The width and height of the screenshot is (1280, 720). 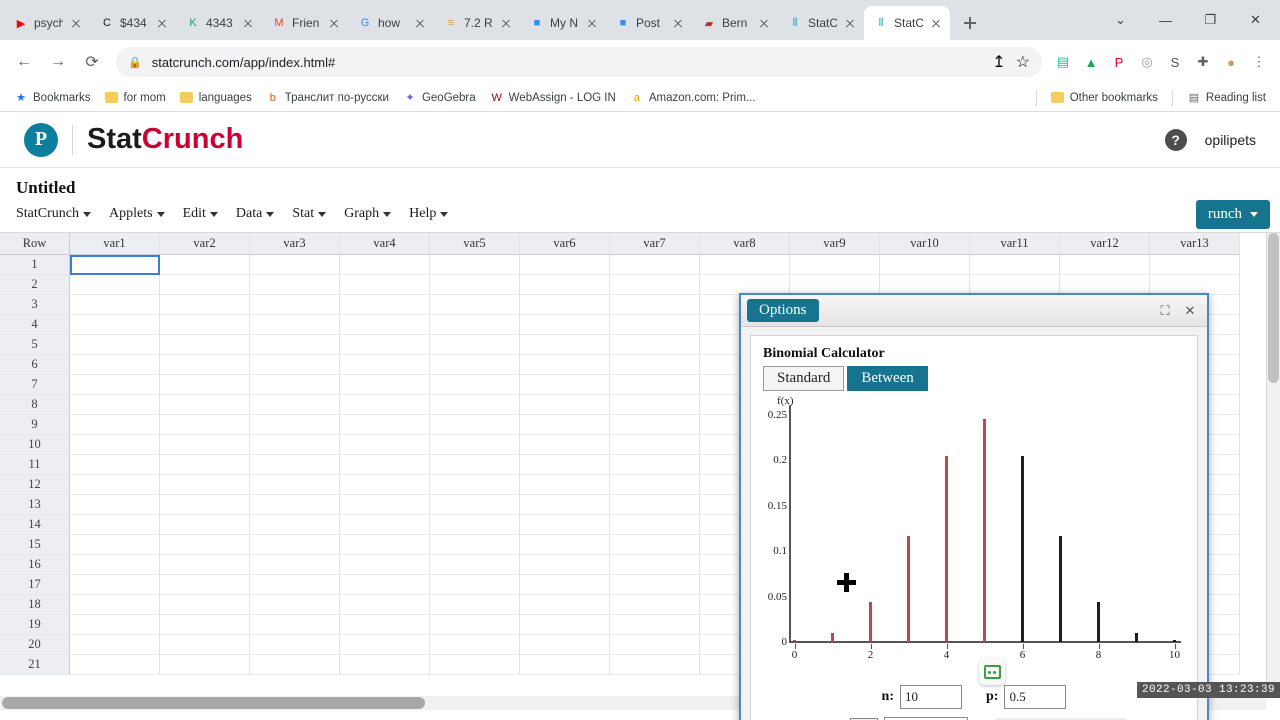 I want to click on dialog-title-bar: Options ⛶ ✕, so click(x=974, y=311).